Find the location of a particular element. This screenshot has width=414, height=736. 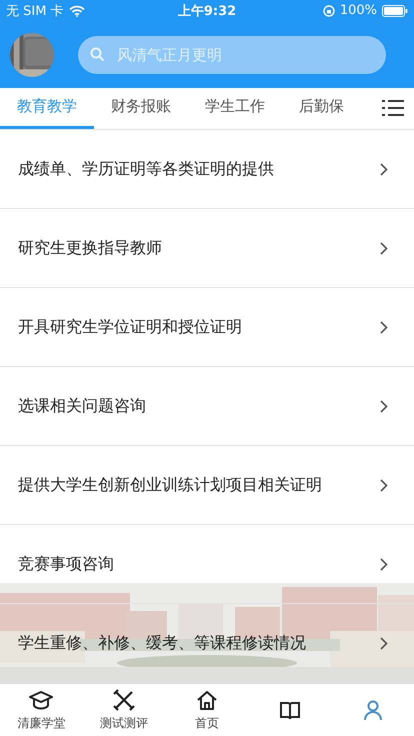

home-icon is located at coordinates (207, 699).